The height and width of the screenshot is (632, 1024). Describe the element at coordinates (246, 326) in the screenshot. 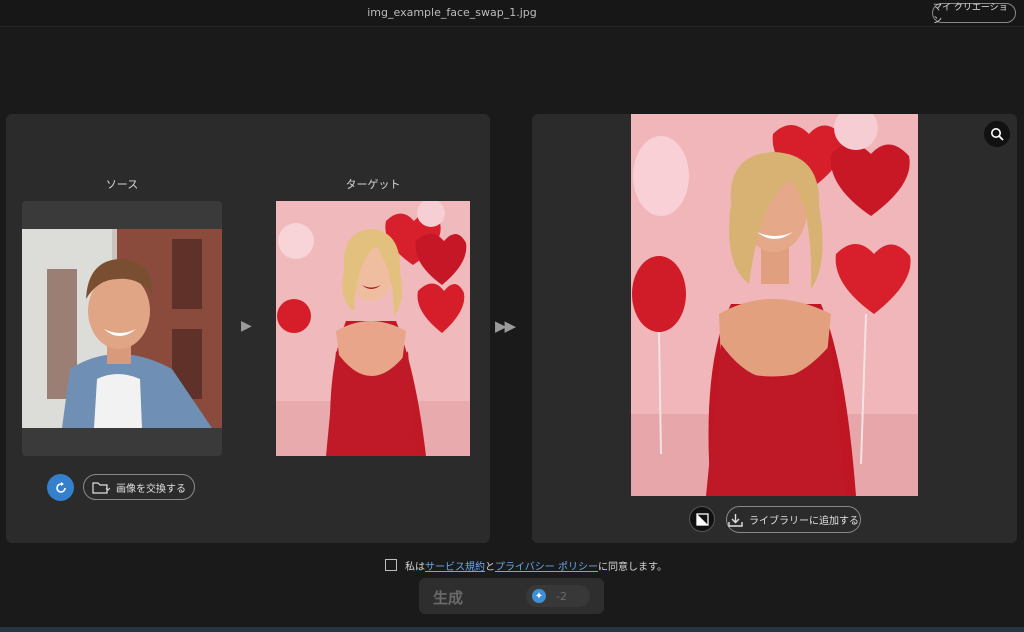

I see `arrow-right-icon: ▶` at that location.